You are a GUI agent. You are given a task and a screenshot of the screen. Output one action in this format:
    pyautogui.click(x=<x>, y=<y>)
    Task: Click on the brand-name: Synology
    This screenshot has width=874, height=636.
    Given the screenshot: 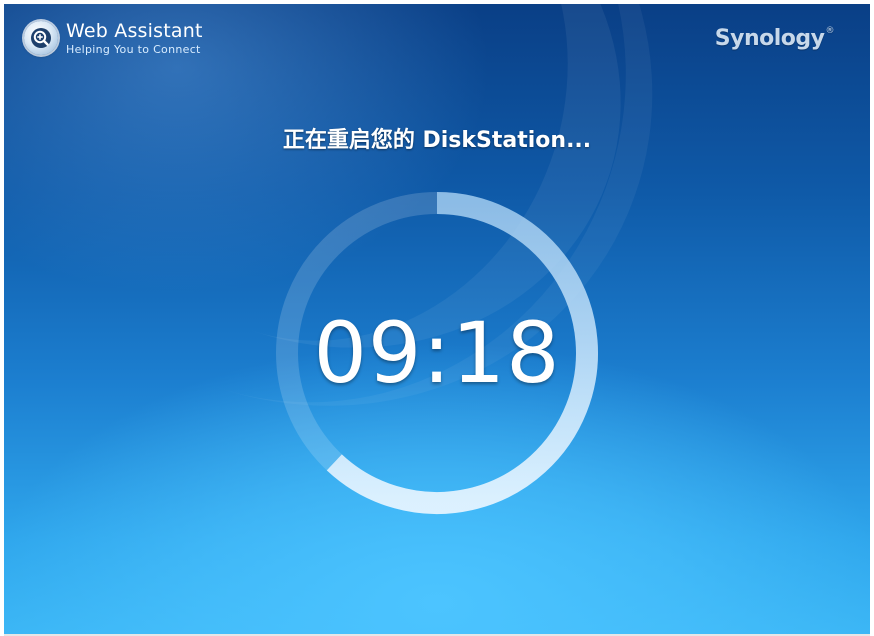 What is the action you would take?
    pyautogui.click(x=769, y=38)
    